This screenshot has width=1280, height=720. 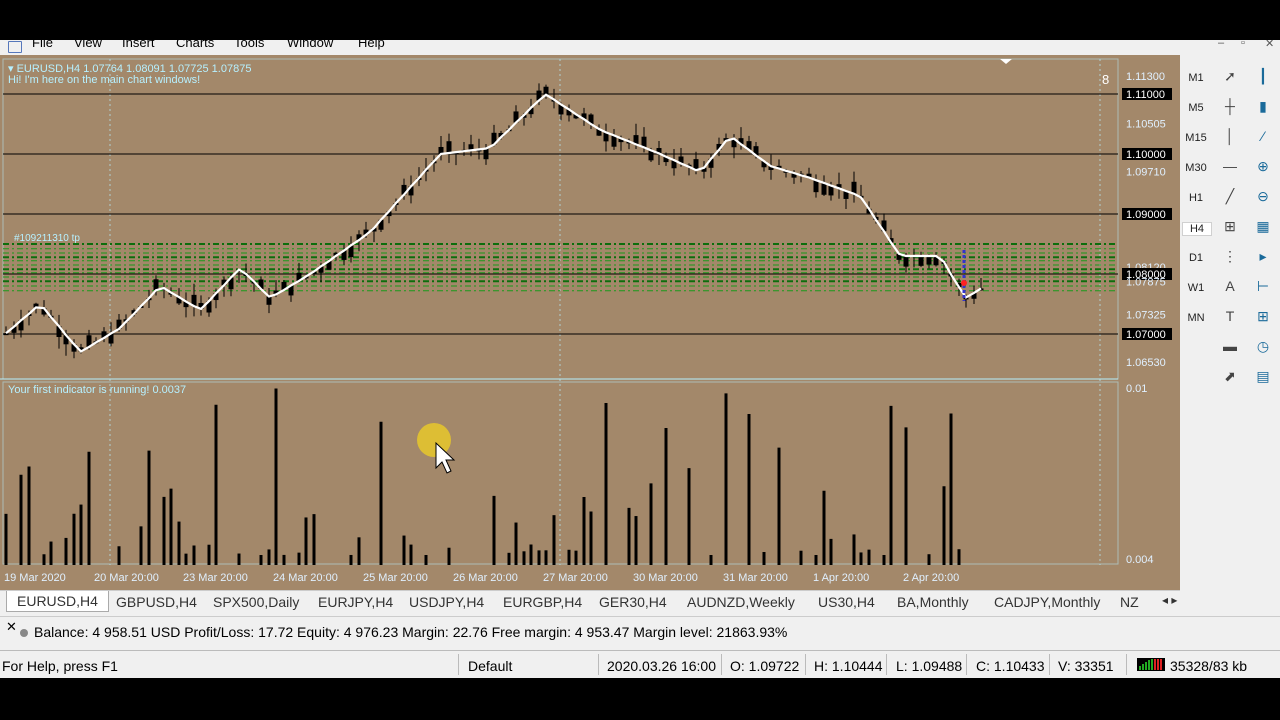 What do you see at coordinates (1263, 226) in the screenshot?
I see `tile-icon: ▦` at bounding box center [1263, 226].